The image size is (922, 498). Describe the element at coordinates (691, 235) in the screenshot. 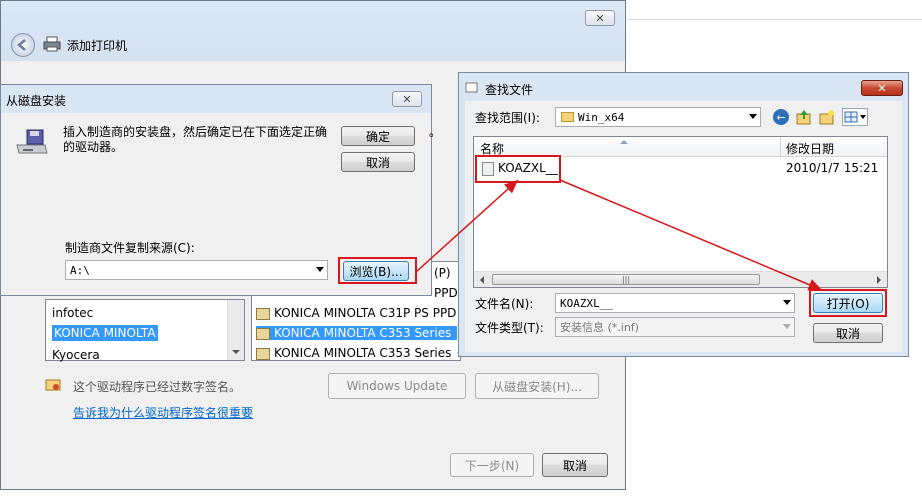

I see `arrow-file-to-open` at that location.